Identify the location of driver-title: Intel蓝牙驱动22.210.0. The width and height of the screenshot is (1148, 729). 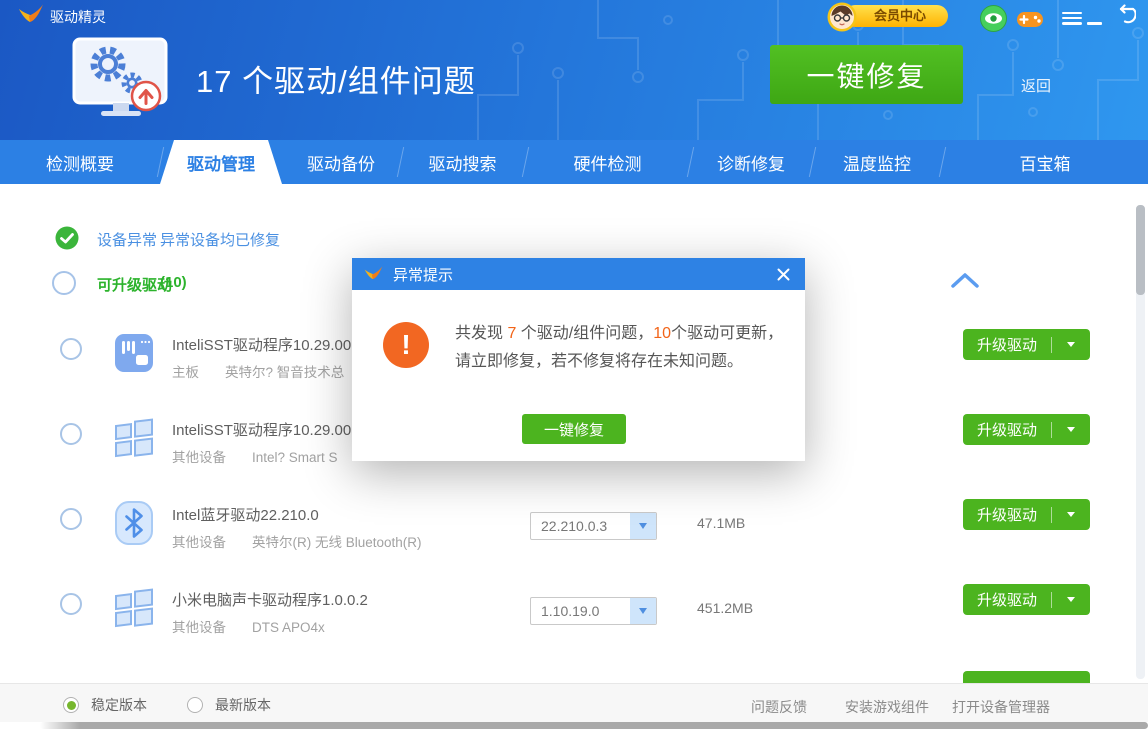
(245, 515).